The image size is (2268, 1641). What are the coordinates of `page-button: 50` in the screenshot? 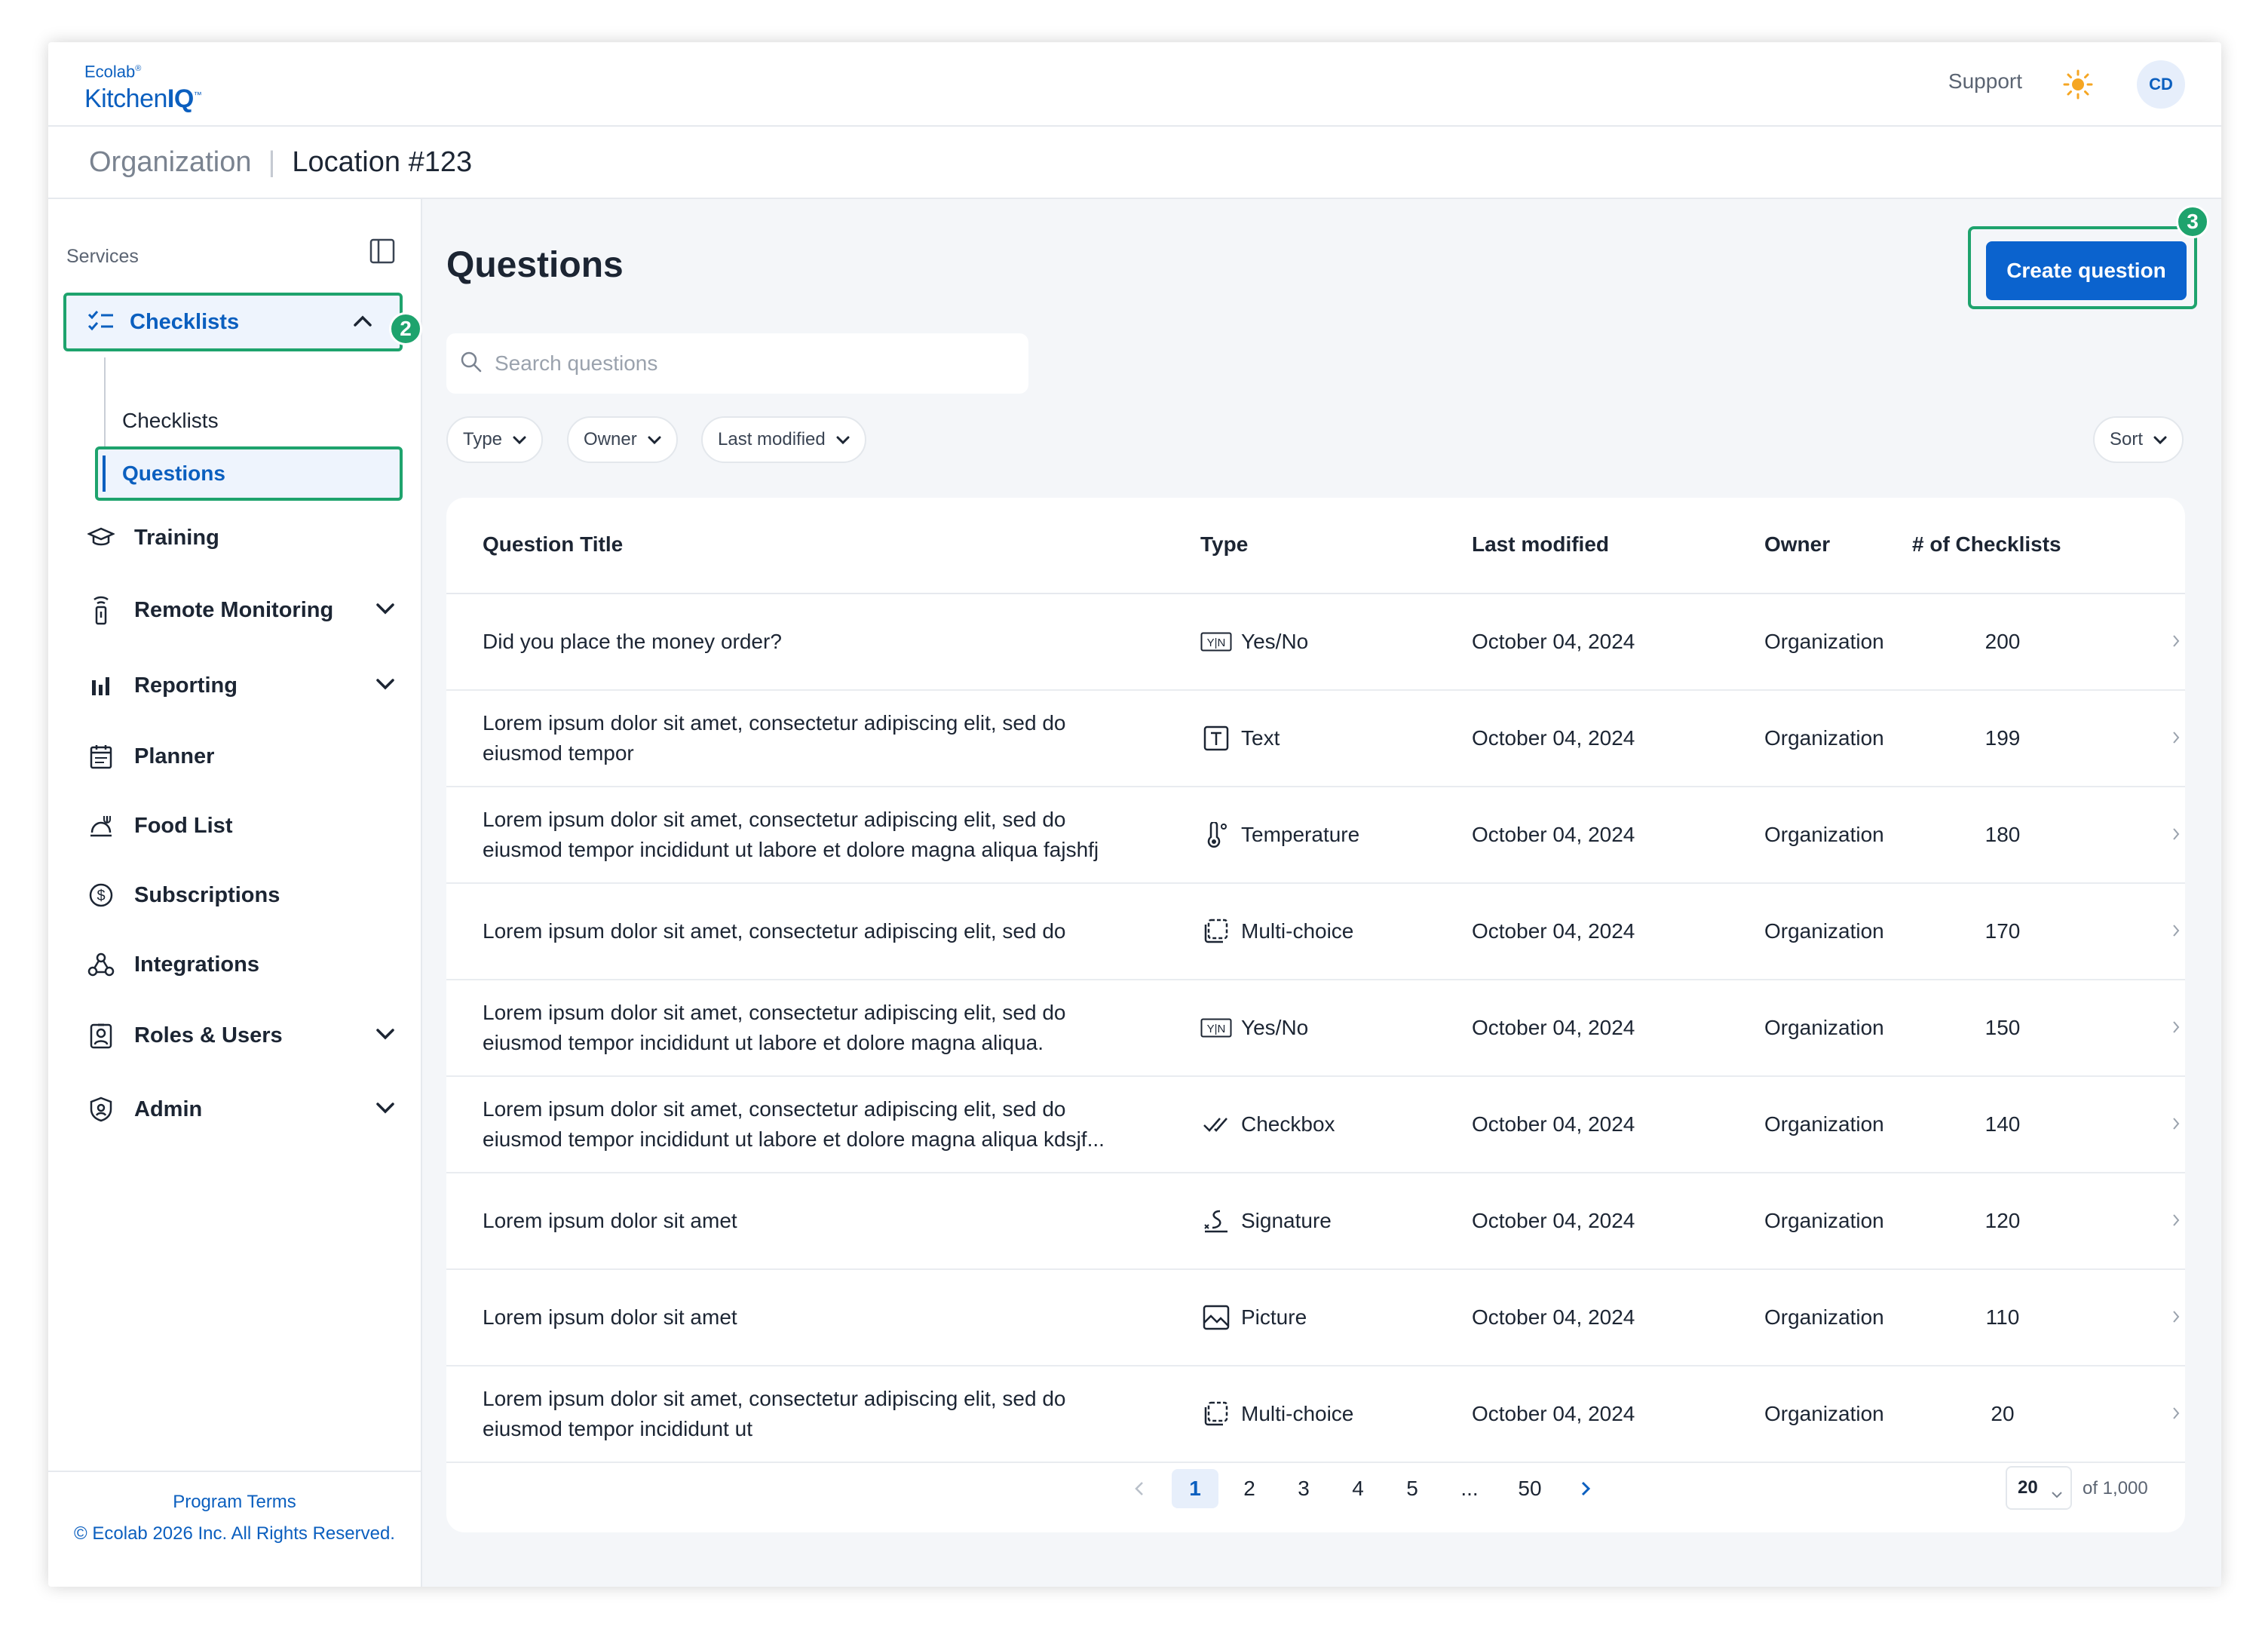 It's located at (1529, 1488).